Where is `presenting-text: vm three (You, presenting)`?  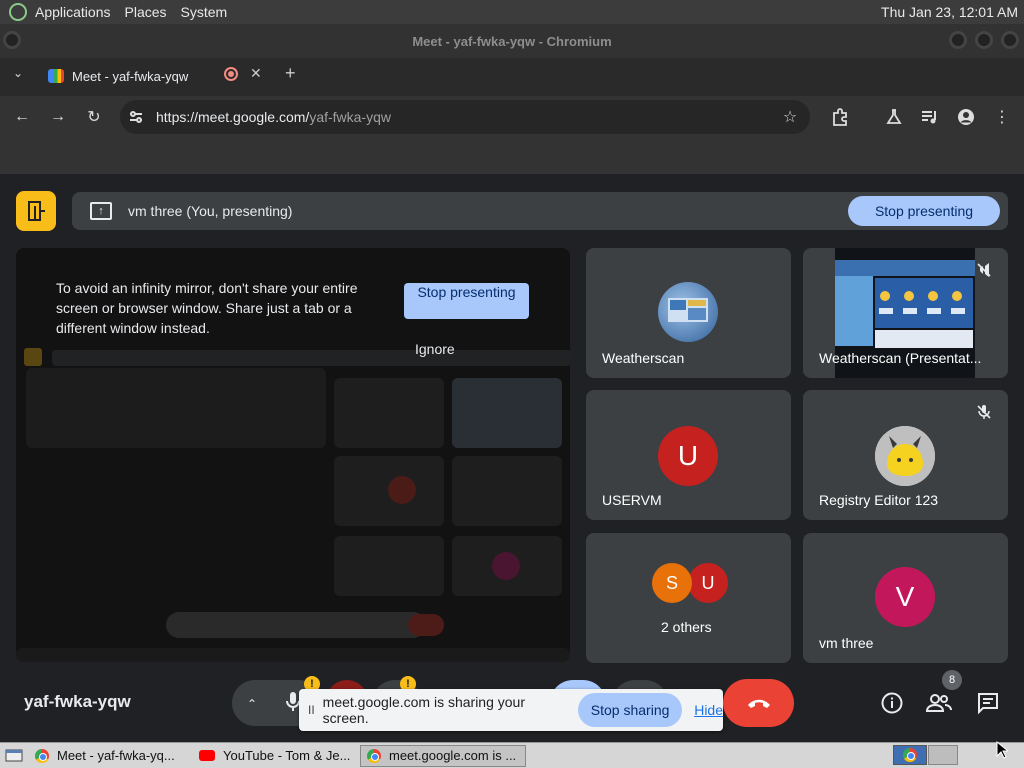 presenting-text: vm three (You, presenting) is located at coordinates (210, 211).